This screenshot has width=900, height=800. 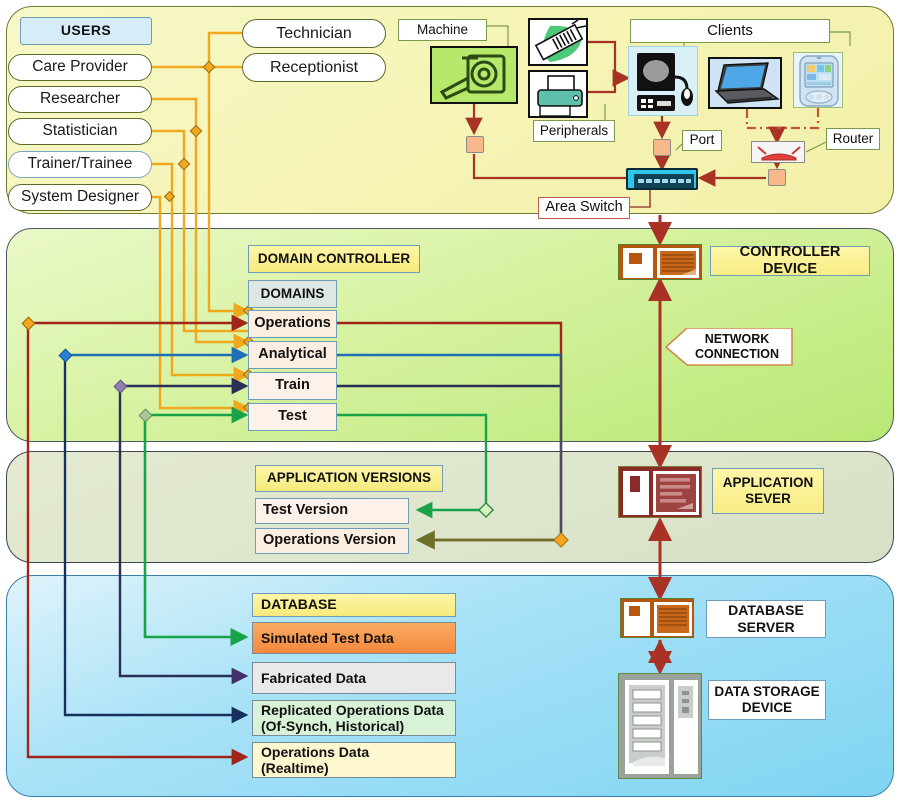 I want to click on database-server-icon, so click(x=657, y=618).